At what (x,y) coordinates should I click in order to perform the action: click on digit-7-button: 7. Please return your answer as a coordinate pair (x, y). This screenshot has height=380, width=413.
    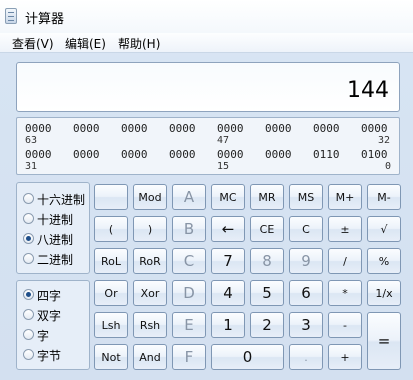
    Looking at the image, I should click on (228, 261).